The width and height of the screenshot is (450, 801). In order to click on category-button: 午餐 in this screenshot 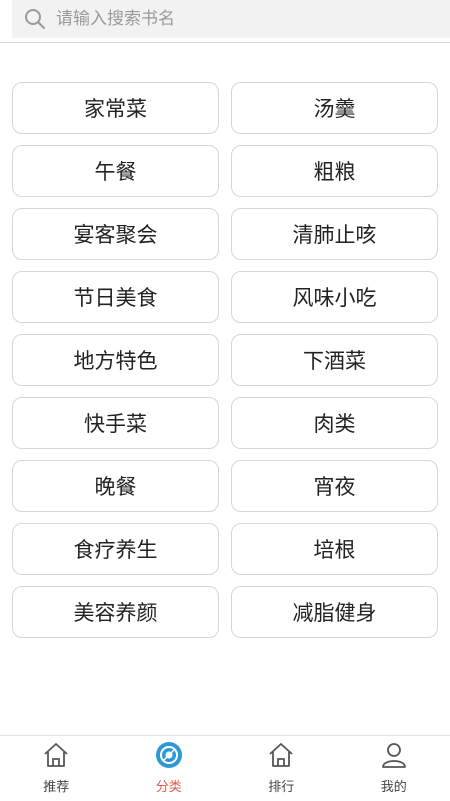, I will do `click(115, 171)`.